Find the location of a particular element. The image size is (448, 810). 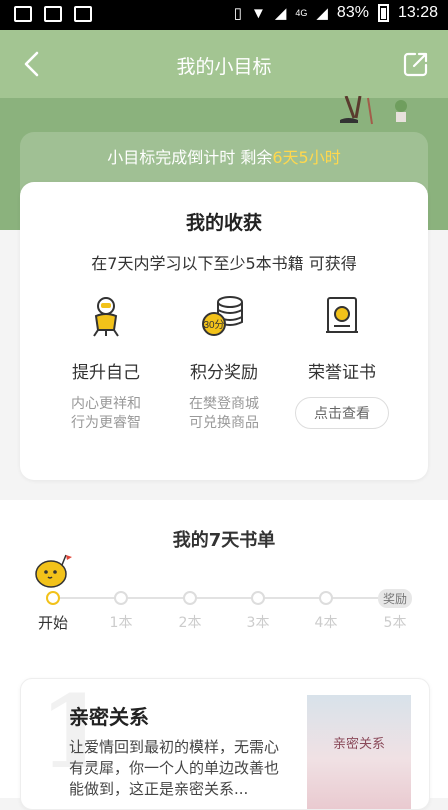

svg-text: 30分 is located at coordinates (213, 325).